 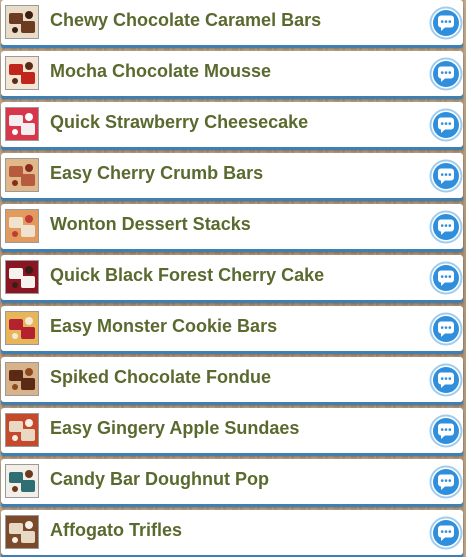 I want to click on recipe-row: Mocha Chocolate Mousse, so click(x=232, y=73).